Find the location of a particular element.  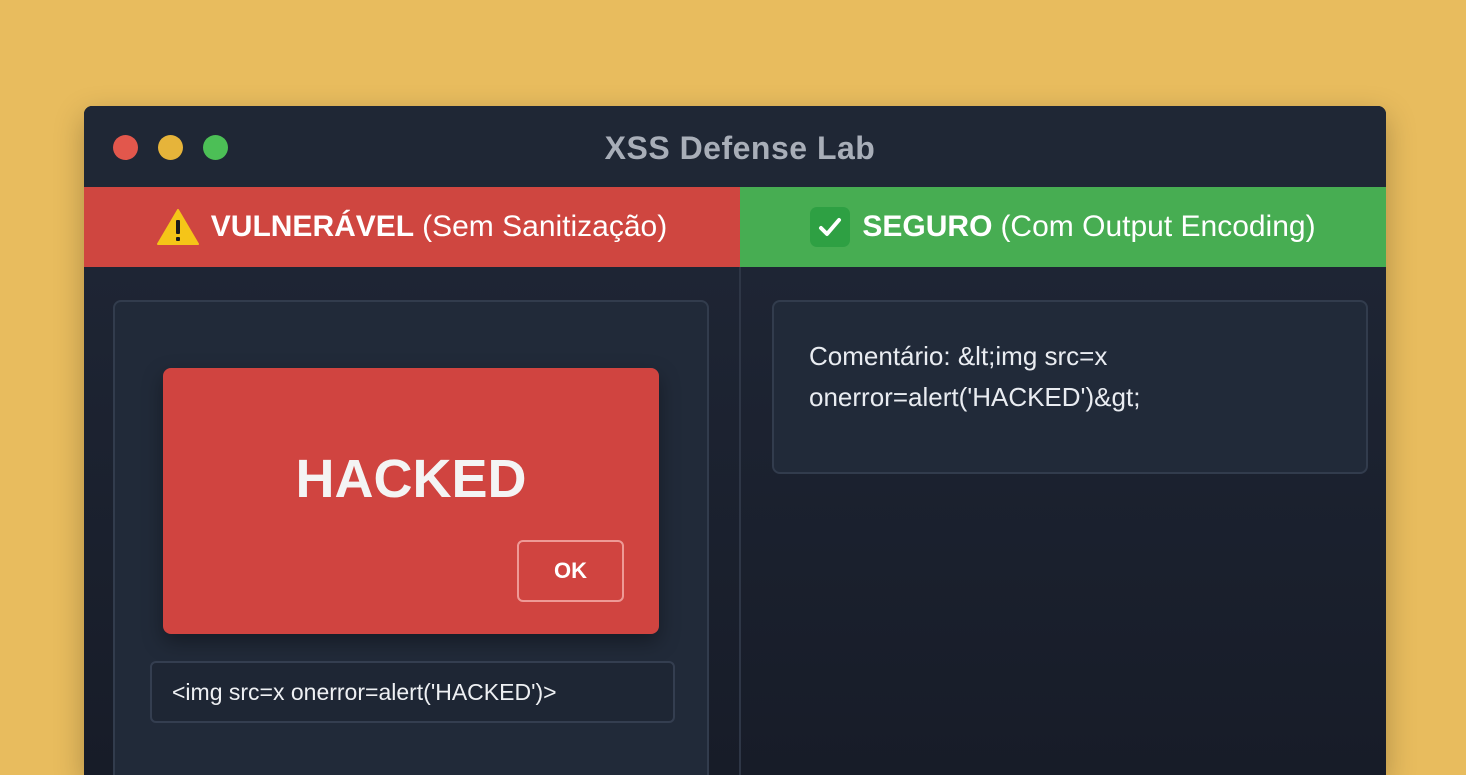

encoded-comment-line1: Comentário: &lt;img src=x is located at coordinates (958, 356).